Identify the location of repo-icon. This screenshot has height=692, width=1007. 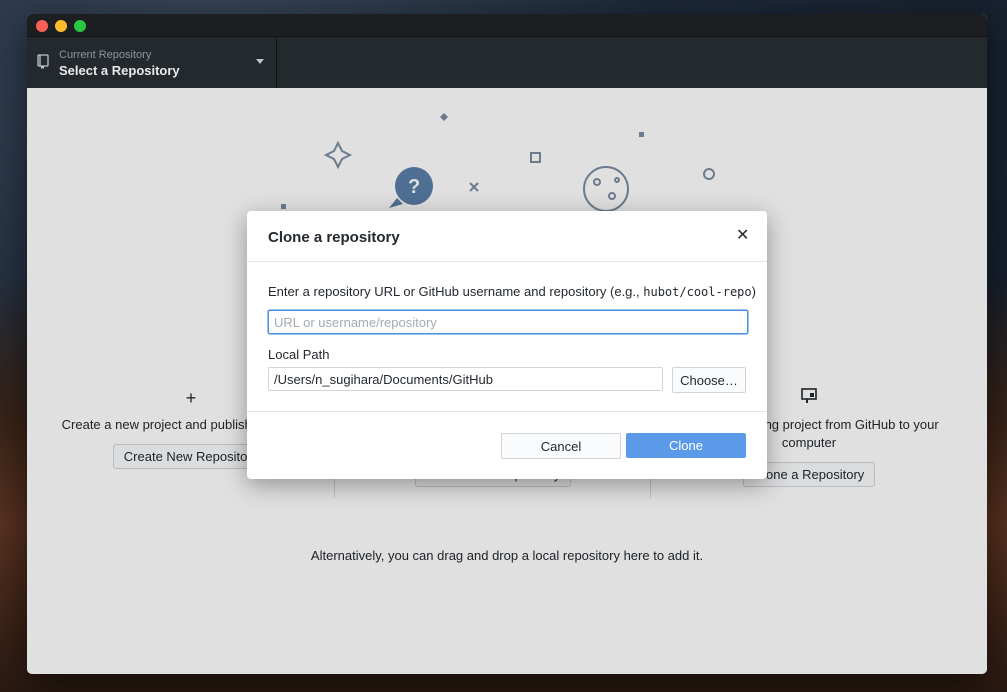
(43, 64).